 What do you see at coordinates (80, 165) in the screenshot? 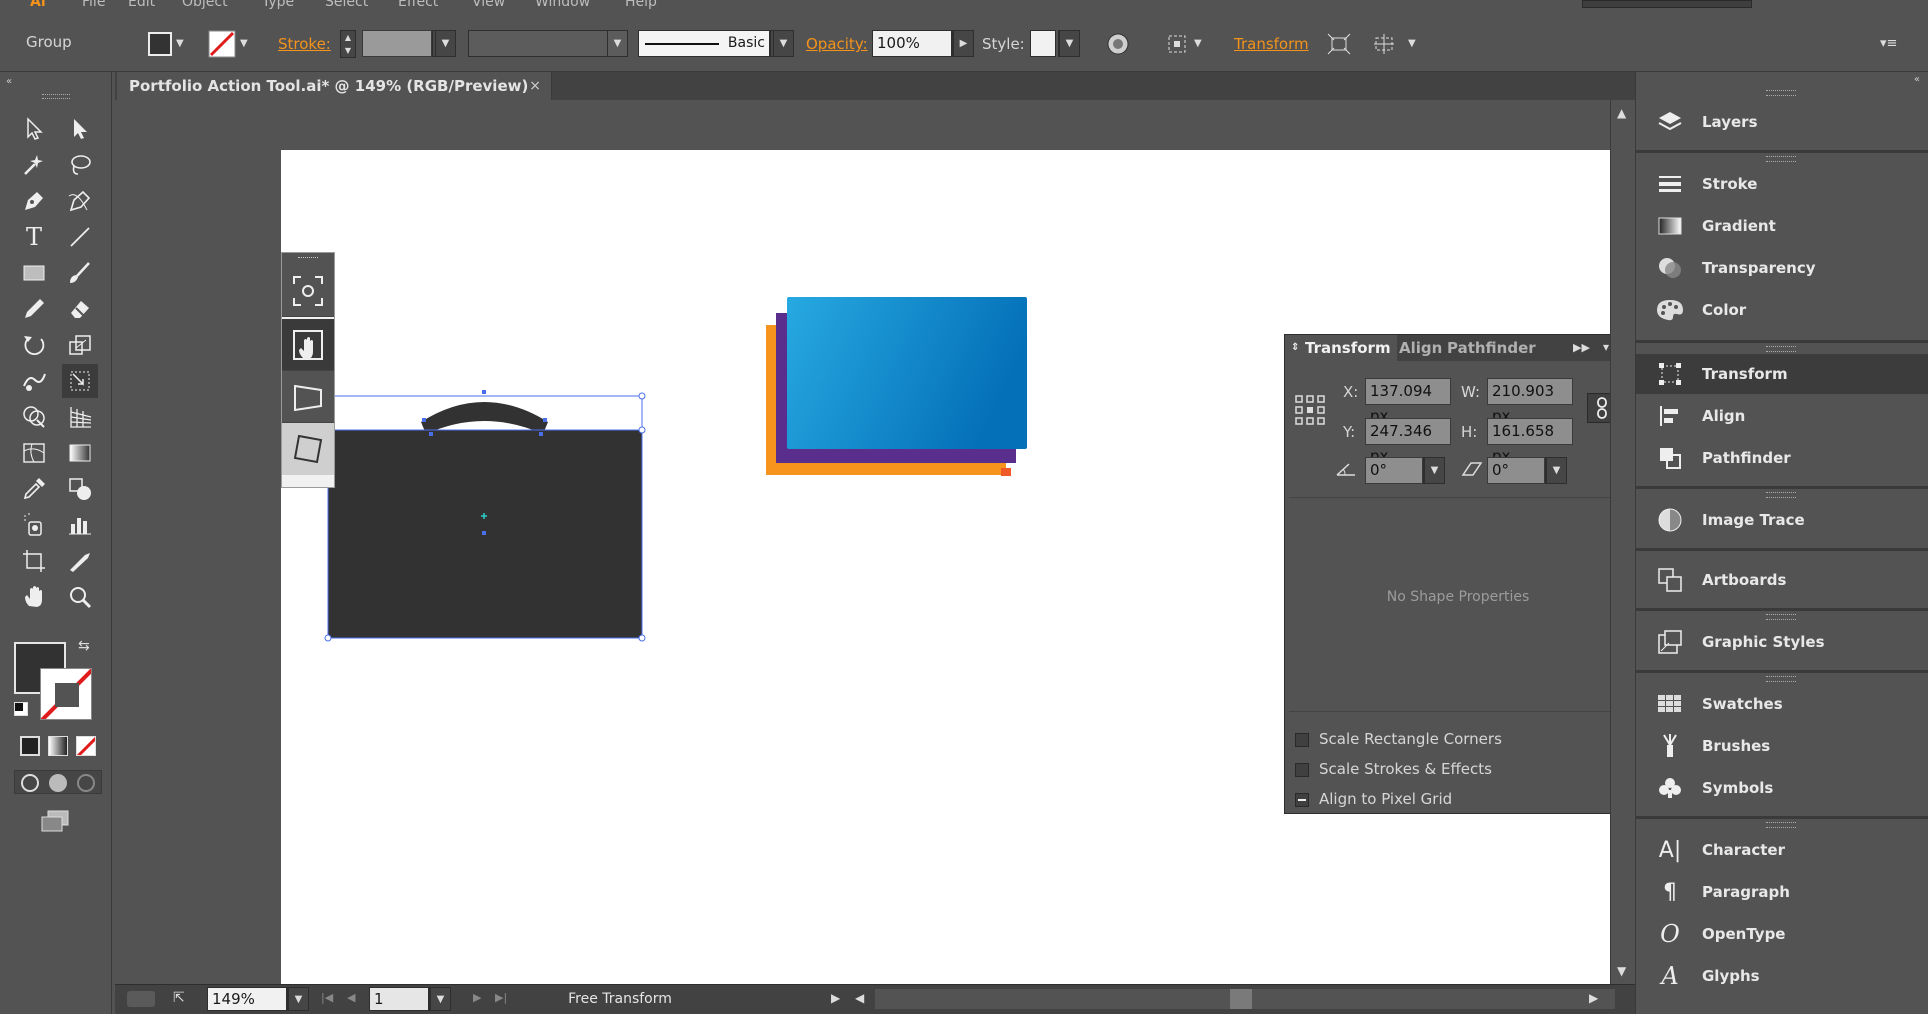
I see `lasso-tool` at bounding box center [80, 165].